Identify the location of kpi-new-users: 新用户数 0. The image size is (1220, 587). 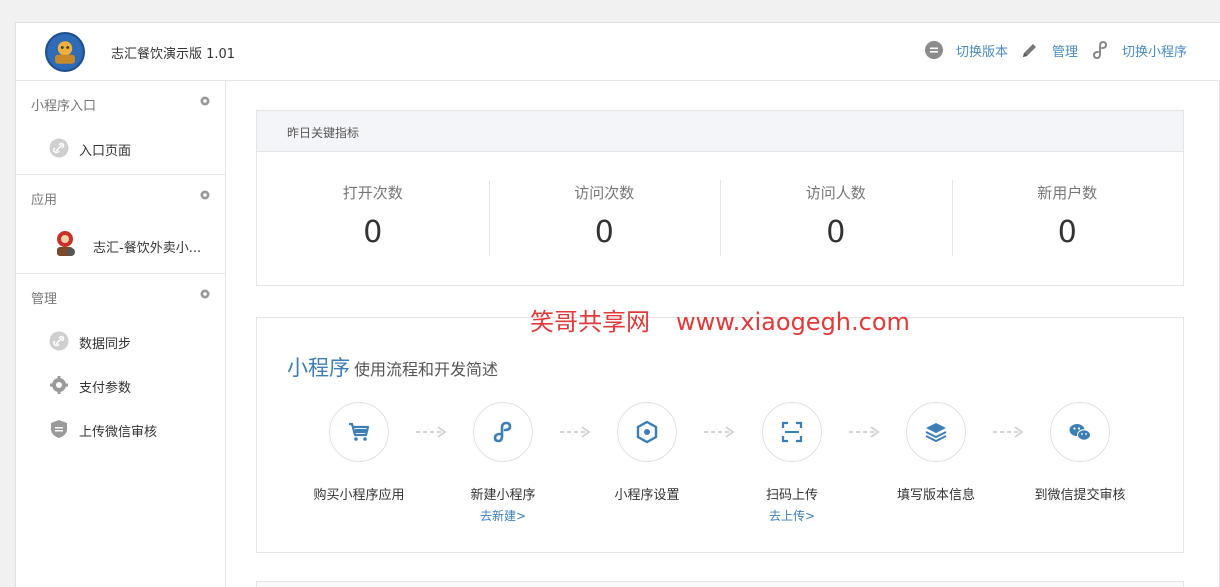
(1067, 218).